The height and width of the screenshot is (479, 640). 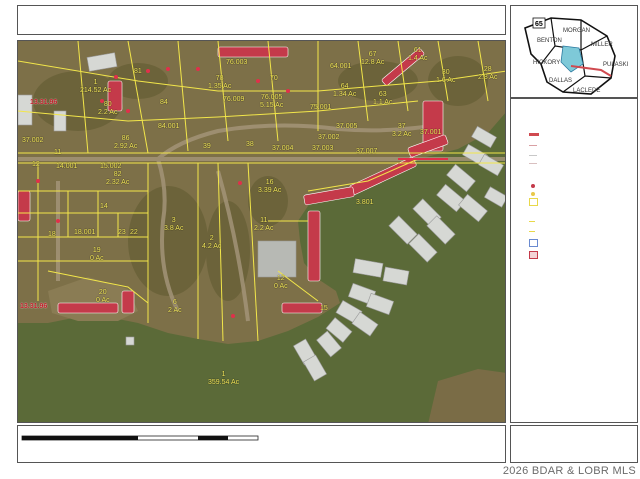 I want to click on county-benton: BENTON, so click(x=549, y=41).